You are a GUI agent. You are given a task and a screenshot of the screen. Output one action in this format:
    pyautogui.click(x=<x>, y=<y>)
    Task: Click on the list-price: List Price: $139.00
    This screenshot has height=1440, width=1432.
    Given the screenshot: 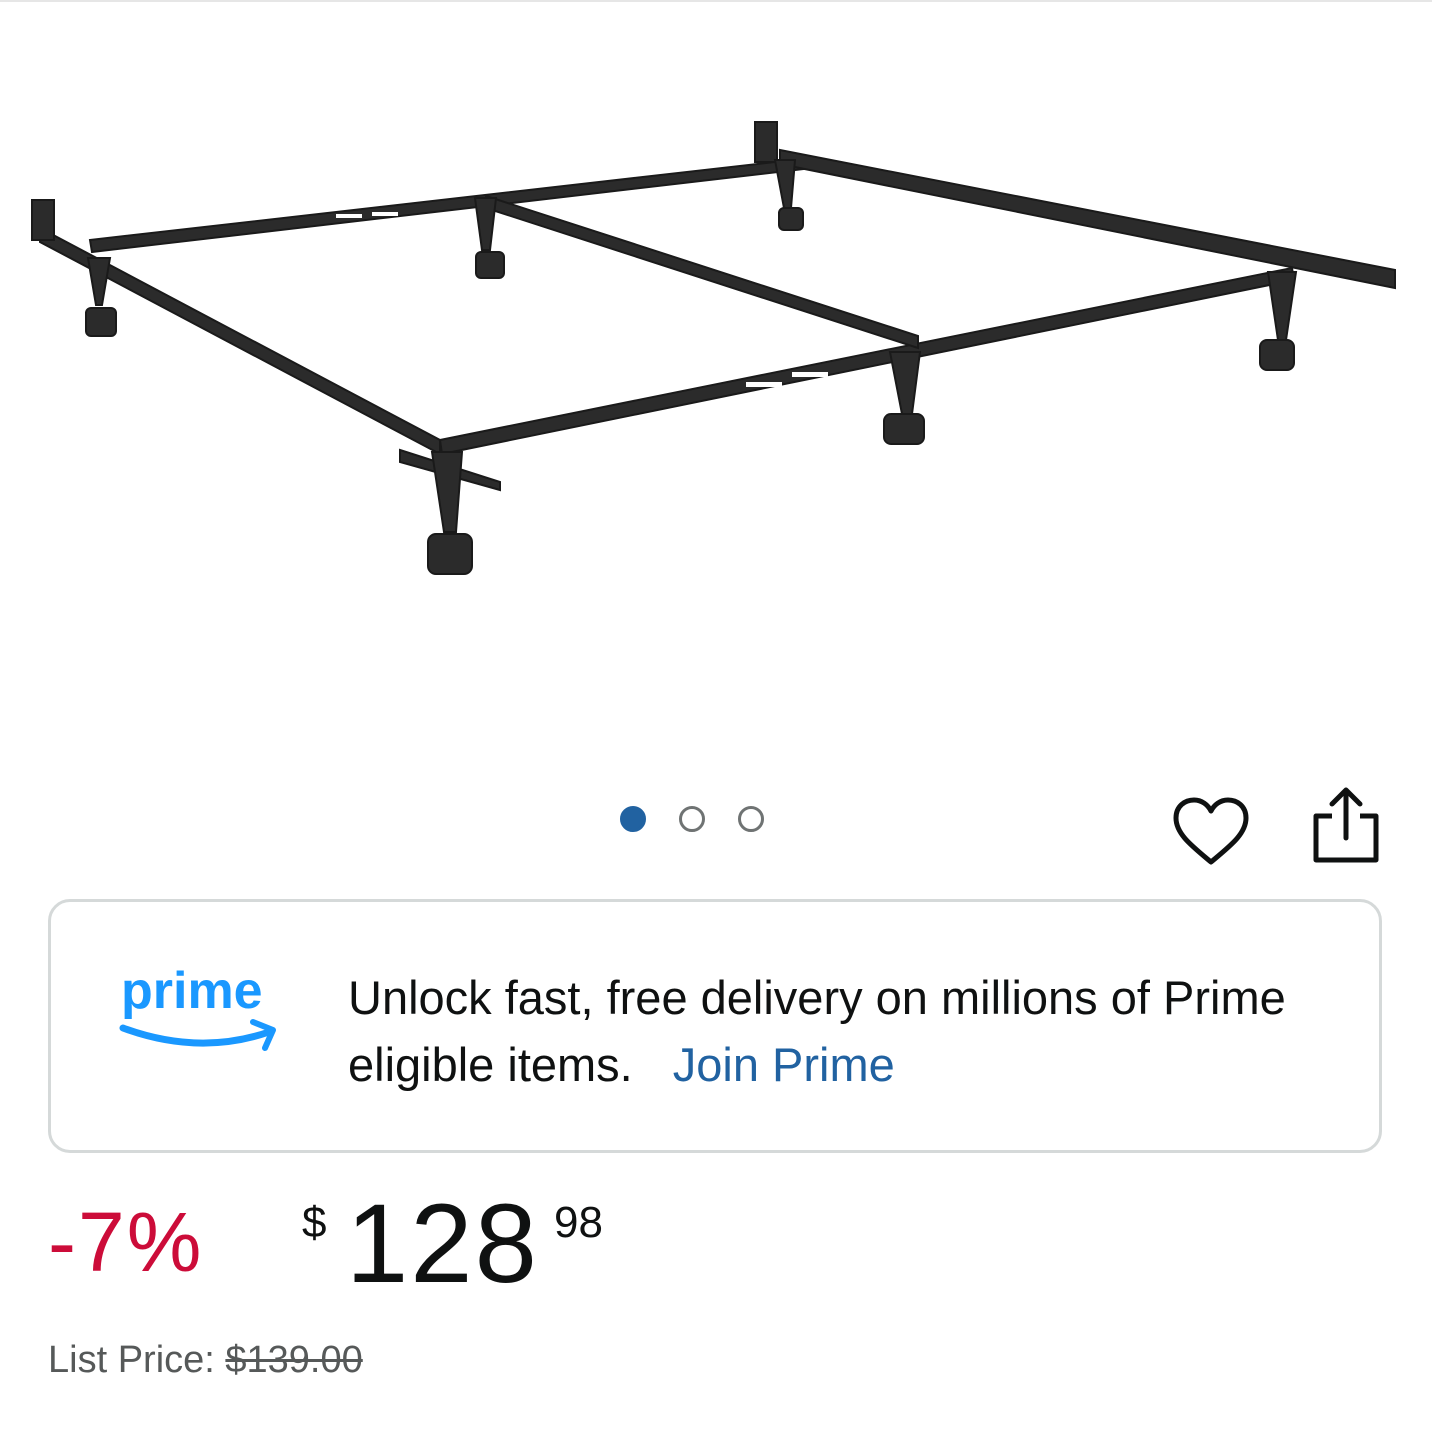 What is the action you would take?
    pyautogui.click(x=205, y=1360)
    